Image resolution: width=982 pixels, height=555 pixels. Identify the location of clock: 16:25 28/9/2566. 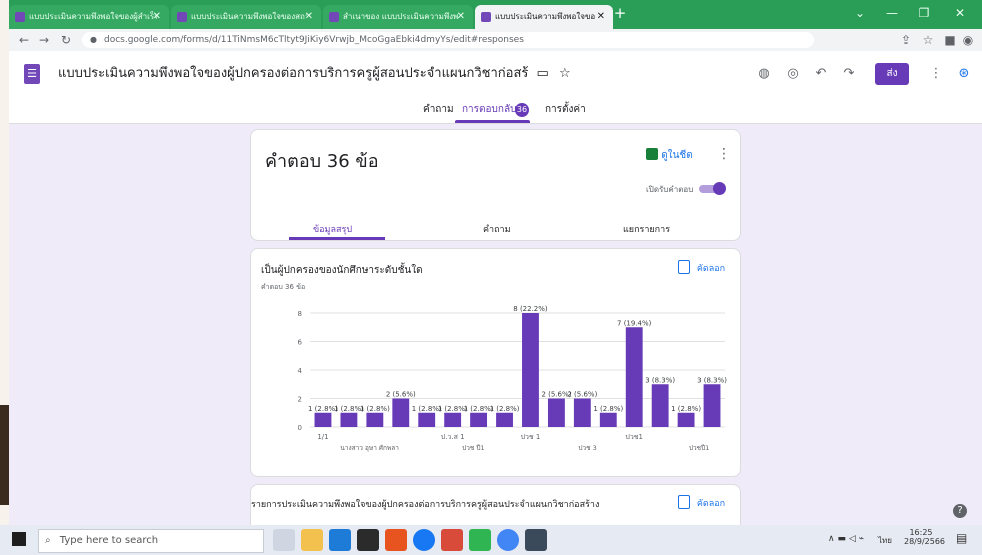
(925, 537).